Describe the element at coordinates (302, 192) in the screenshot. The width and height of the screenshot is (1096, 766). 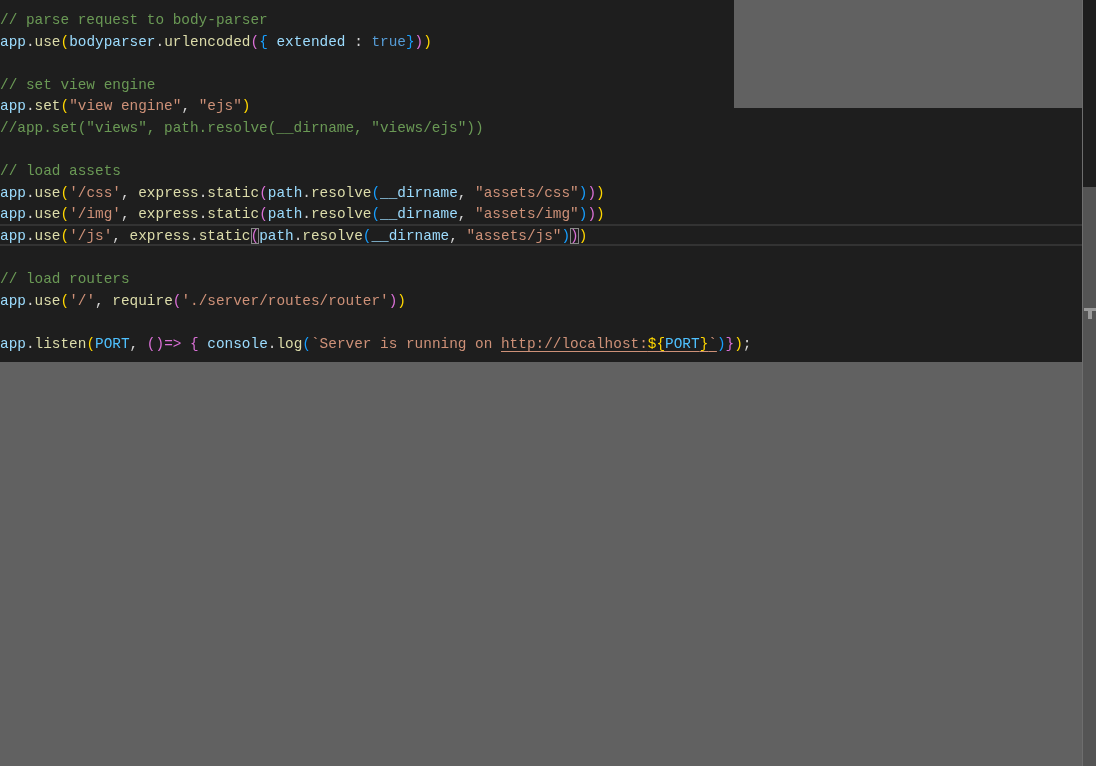
I see `code-line: app.use('/css', express.static(path.resolve(__dirname, "assets/css")))` at that location.